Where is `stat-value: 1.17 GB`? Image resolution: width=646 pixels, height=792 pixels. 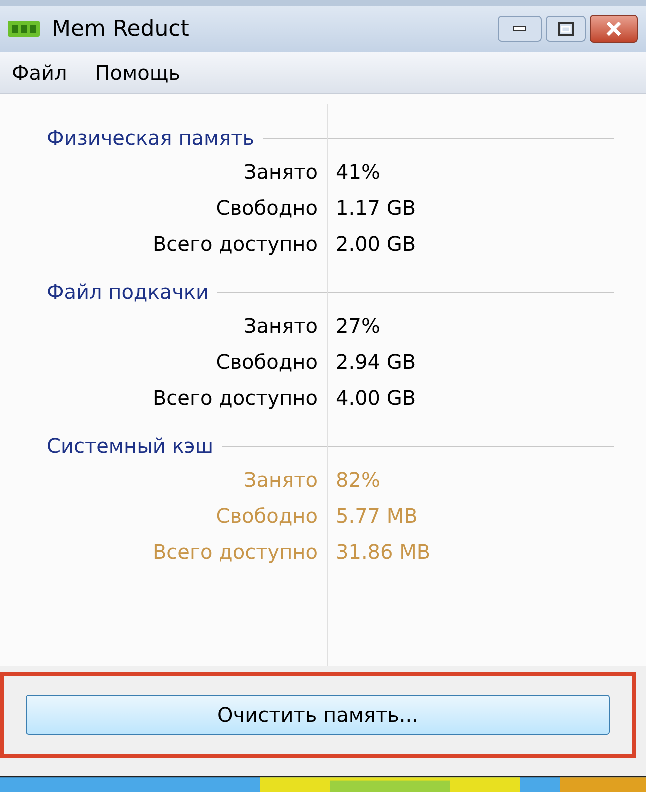 stat-value: 1.17 GB is located at coordinates (376, 208).